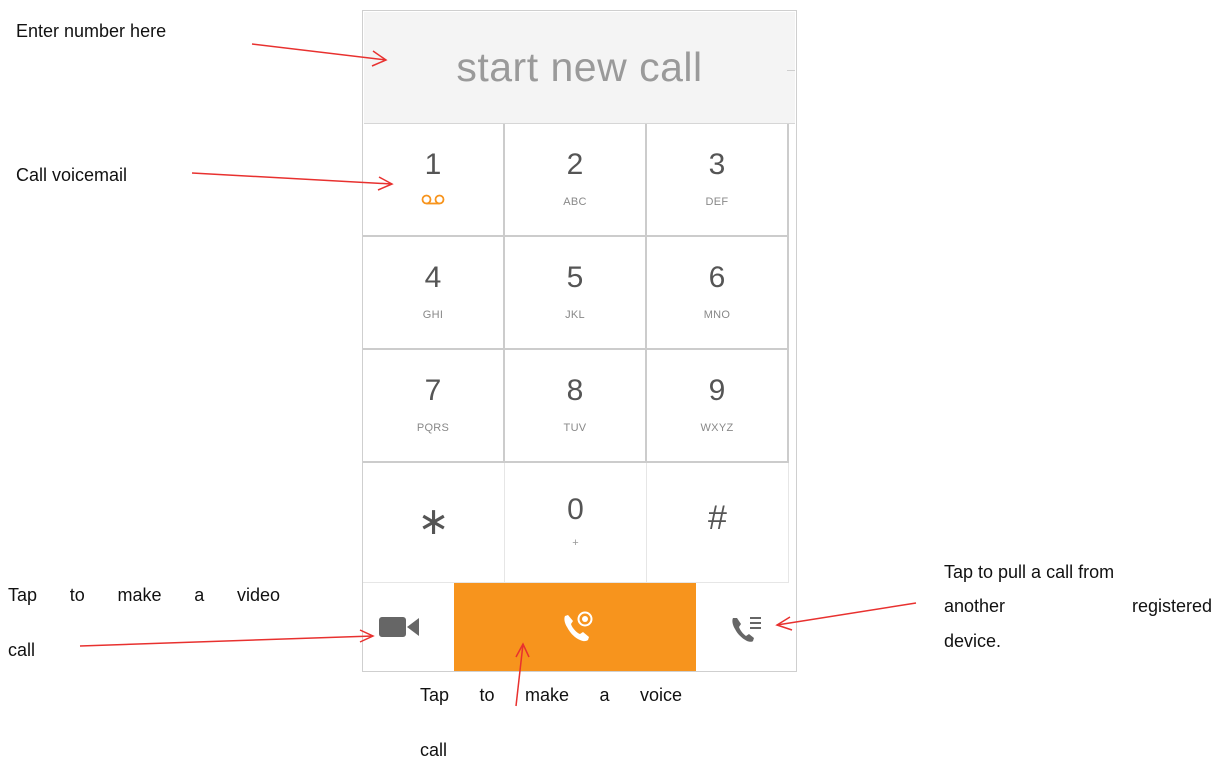 This screenshot has width=1221, height=779. What do you see at coordinates (292, 178) in the screenshot?
I see `arrow-voicemail` at bounding box center [292, 178].